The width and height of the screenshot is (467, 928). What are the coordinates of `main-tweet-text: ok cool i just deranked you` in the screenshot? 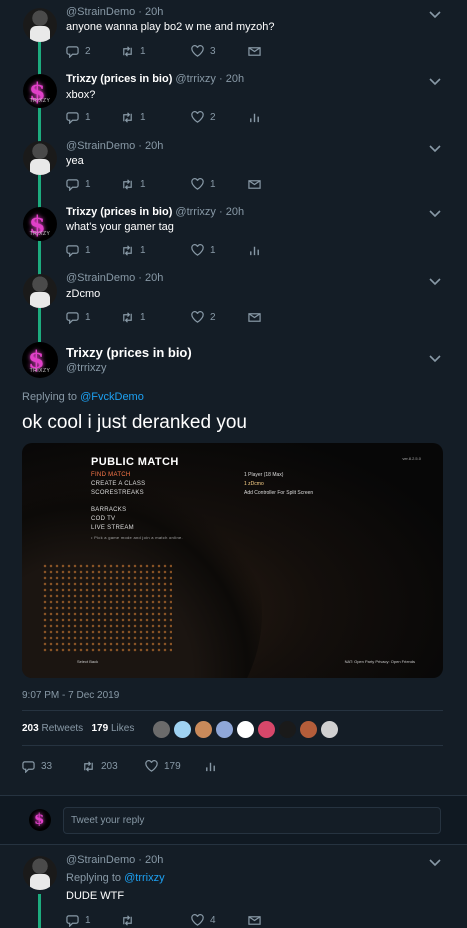 It's located at (134, 422).